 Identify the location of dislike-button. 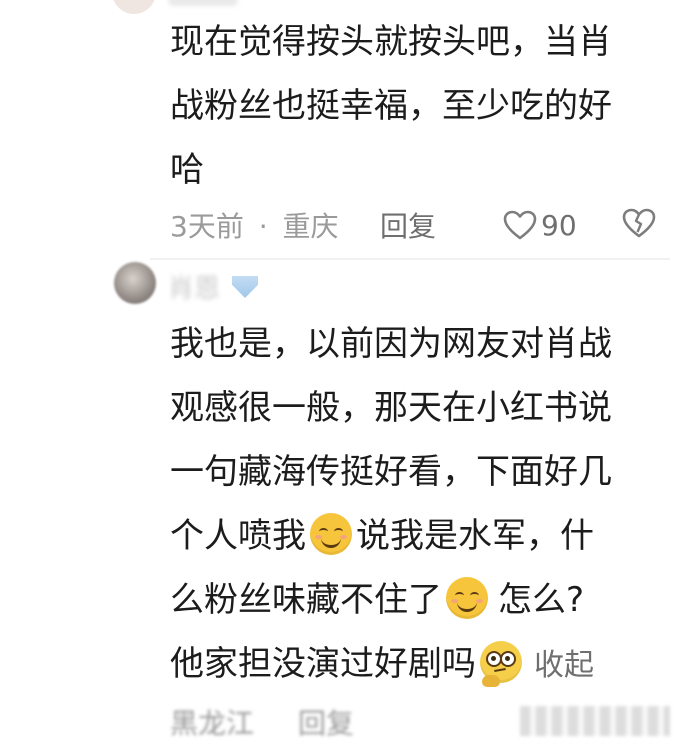
(639, 225).